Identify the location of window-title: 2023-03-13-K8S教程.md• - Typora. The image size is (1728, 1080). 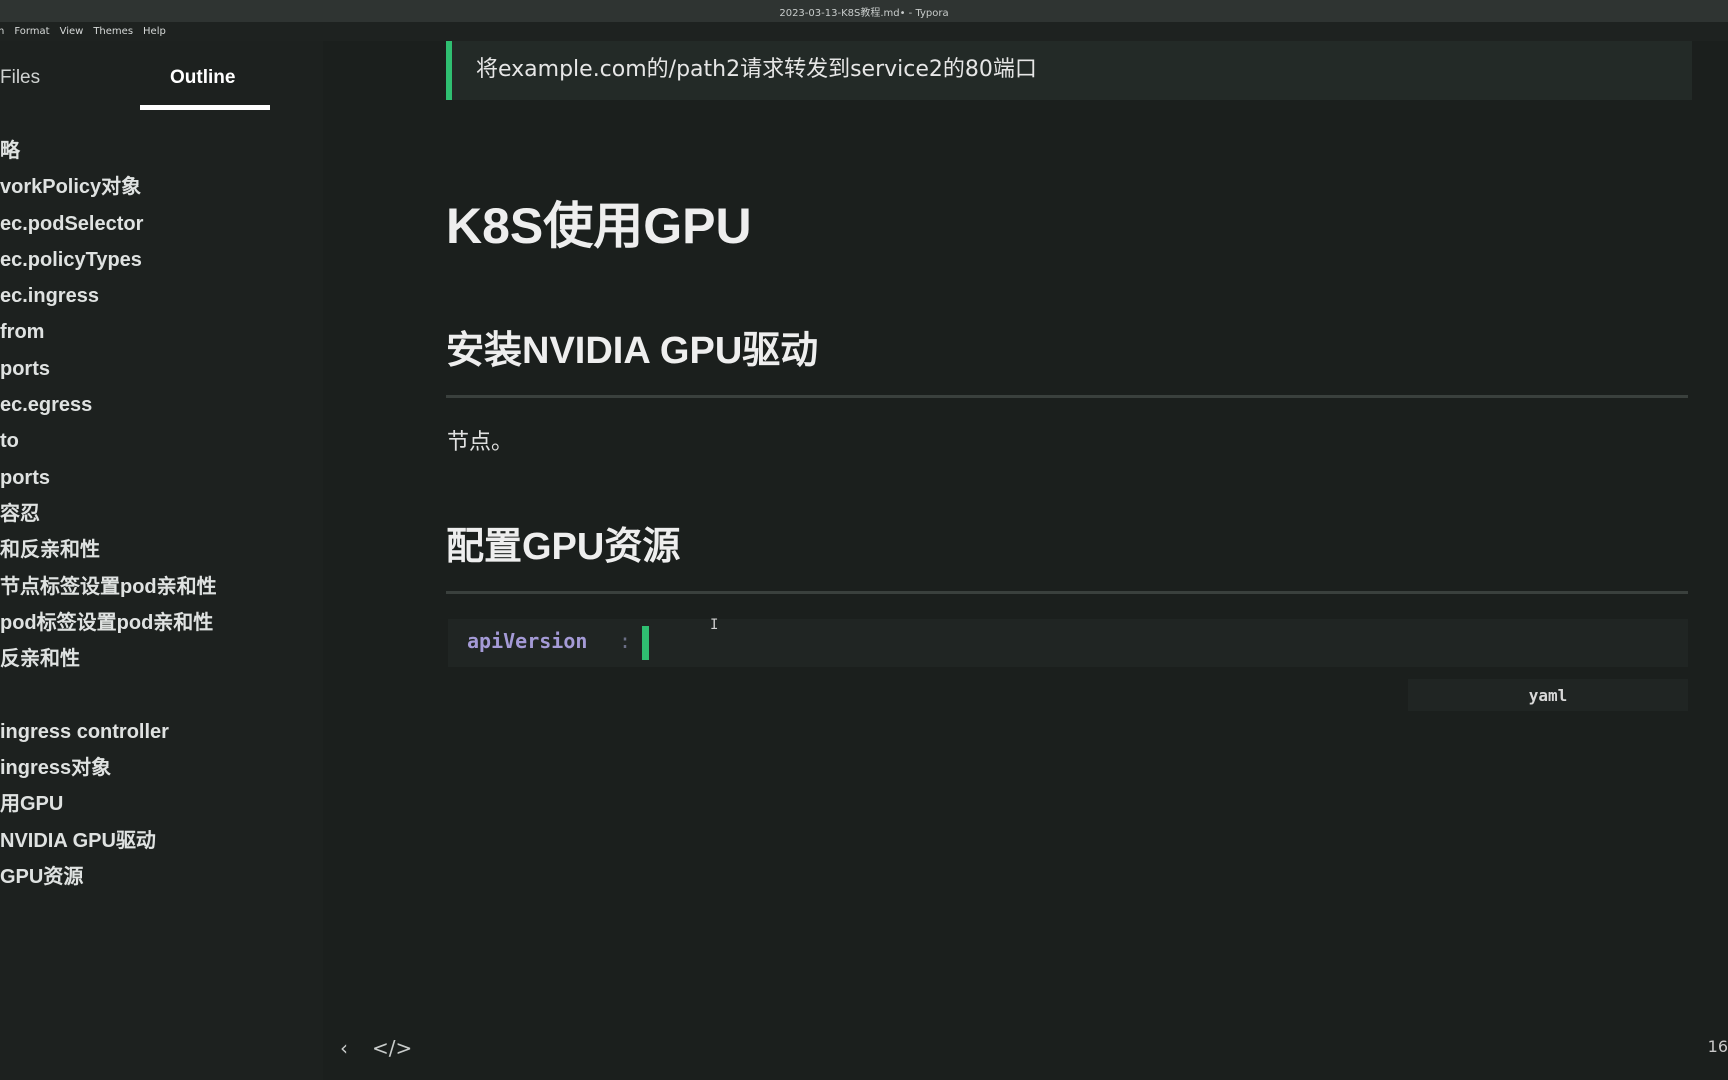
(864, 13).